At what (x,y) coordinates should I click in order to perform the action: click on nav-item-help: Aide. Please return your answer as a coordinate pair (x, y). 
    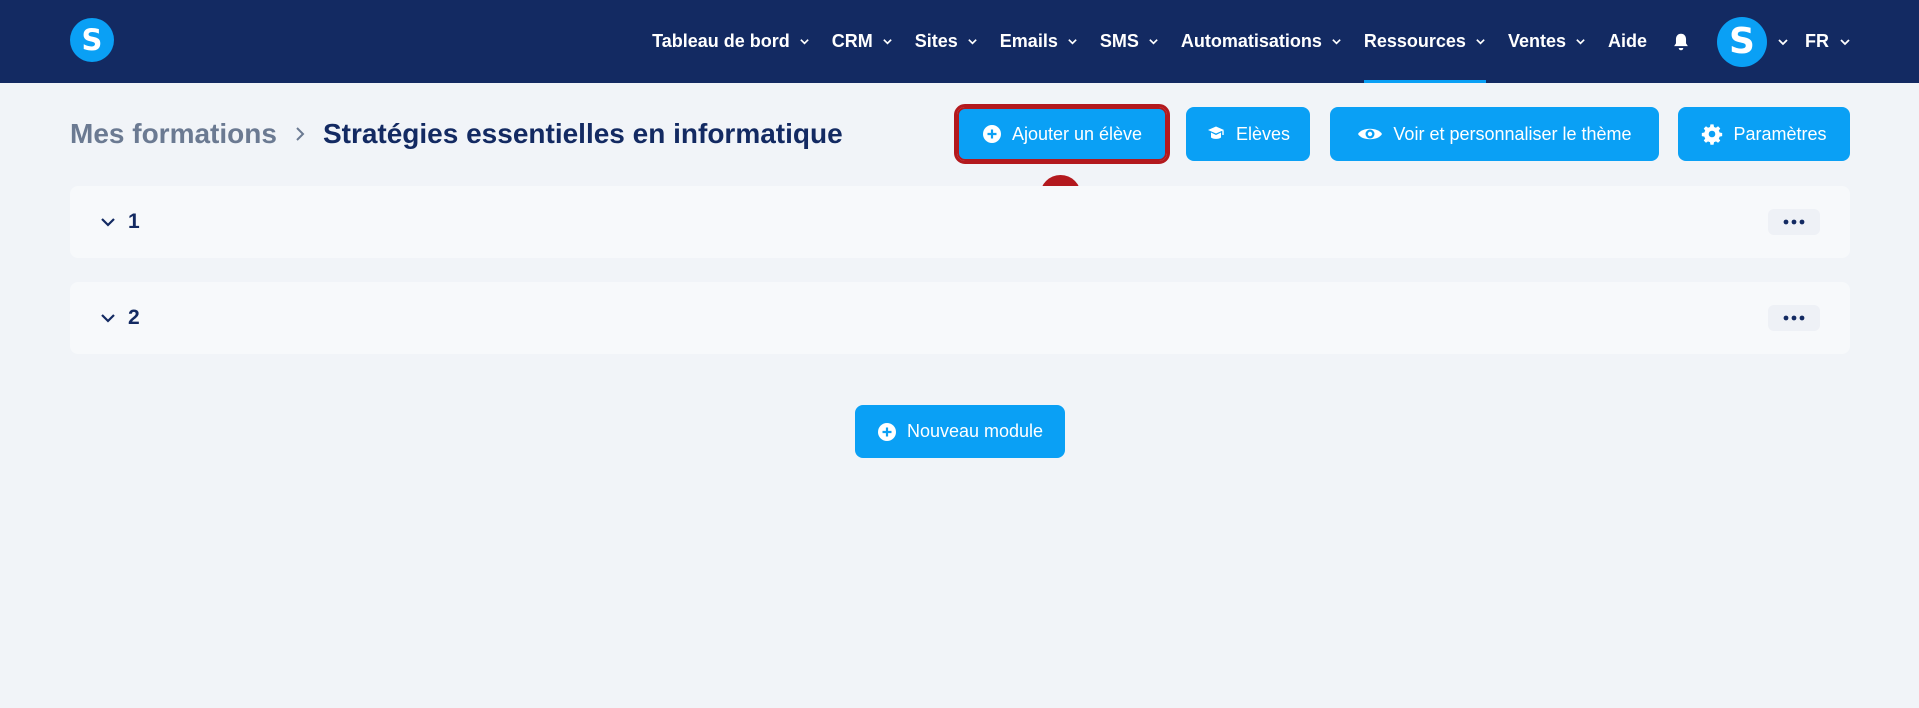
    Looking at the image, I should click on (1627, 41).